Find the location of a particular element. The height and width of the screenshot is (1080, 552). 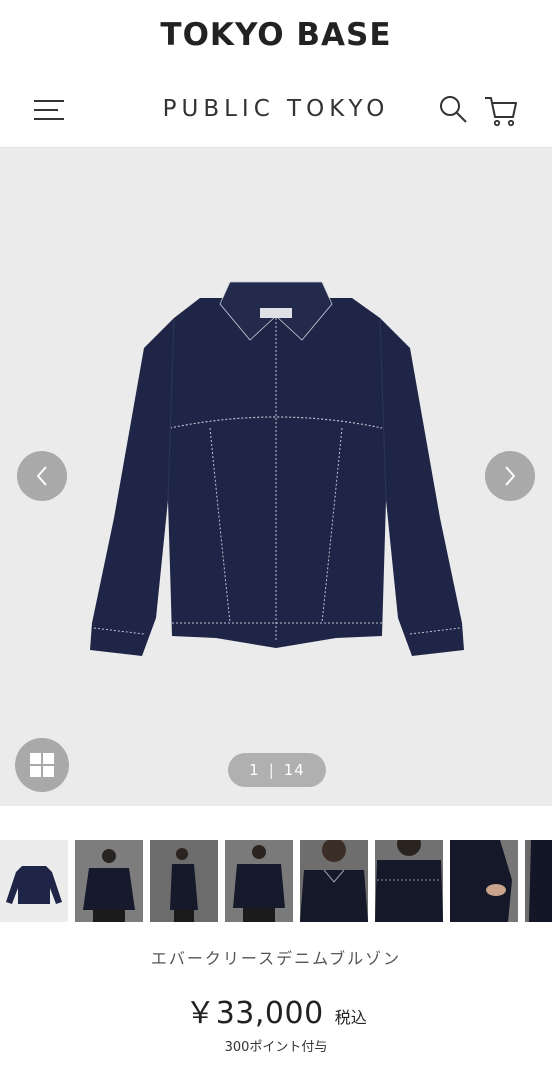

points-label: 300ポイント付与 is located at coordinates (276, 1047).